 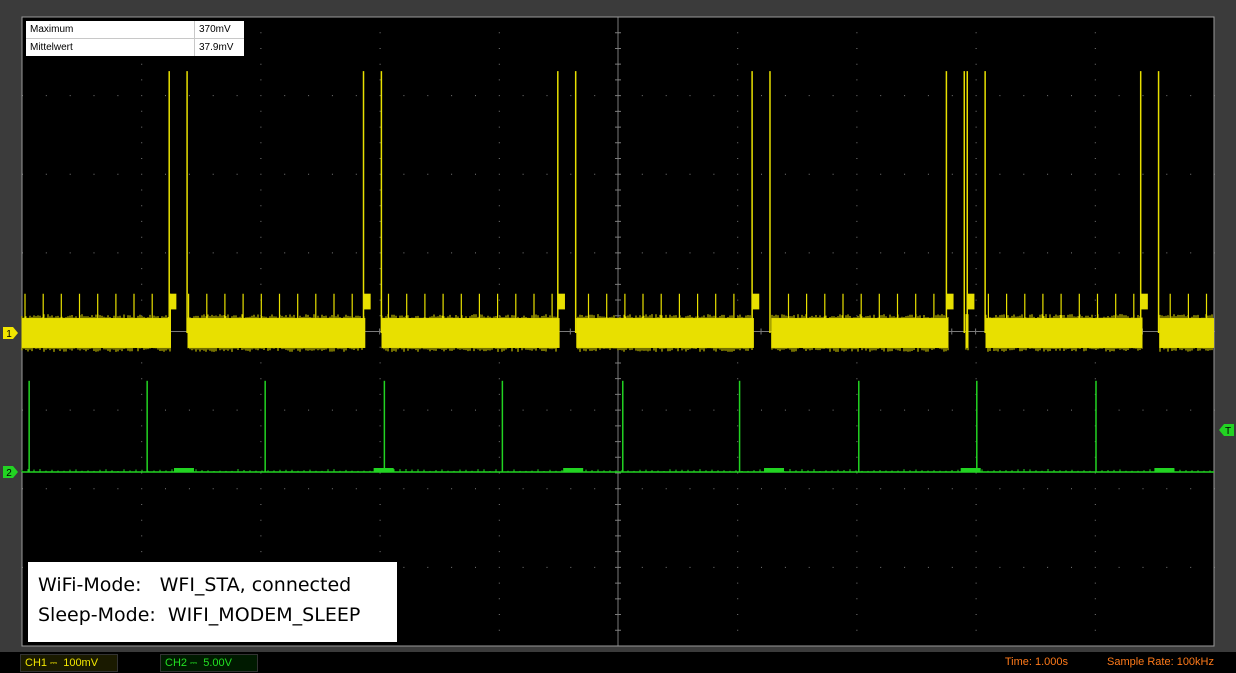 What do you see at coordinates (215, 29) in the screenshot?
I see `measurement-value: 370mV` at bounding box center [215, 29].